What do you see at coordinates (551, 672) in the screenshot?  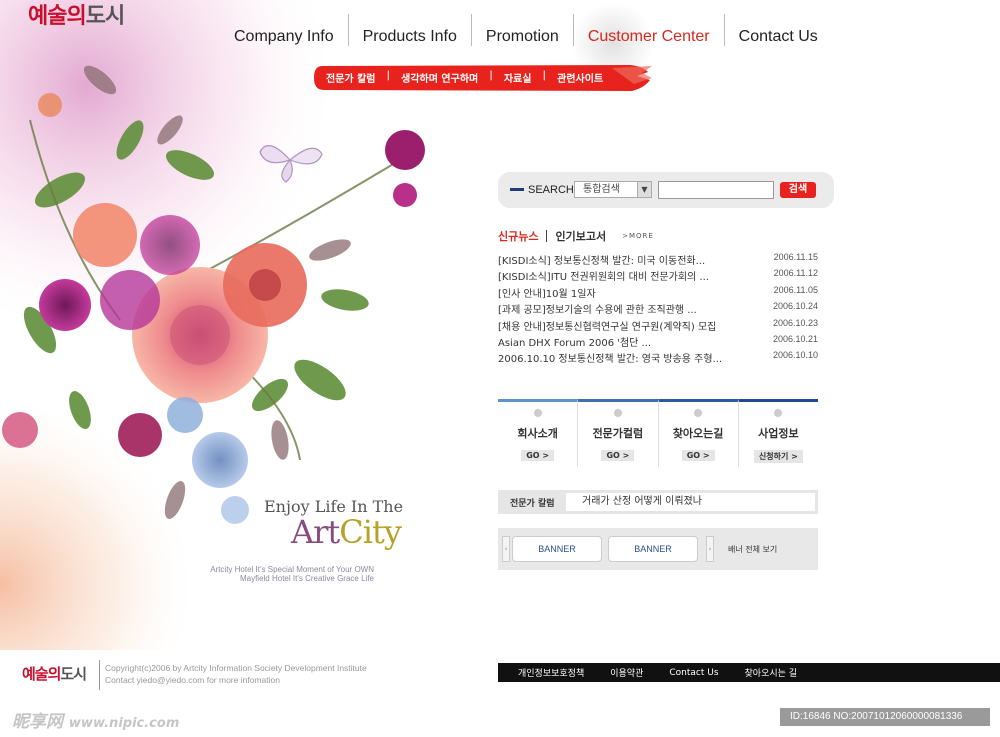 I see `footer-link-privacy: 개인정보보호정책` at bounding box center [551, 672].